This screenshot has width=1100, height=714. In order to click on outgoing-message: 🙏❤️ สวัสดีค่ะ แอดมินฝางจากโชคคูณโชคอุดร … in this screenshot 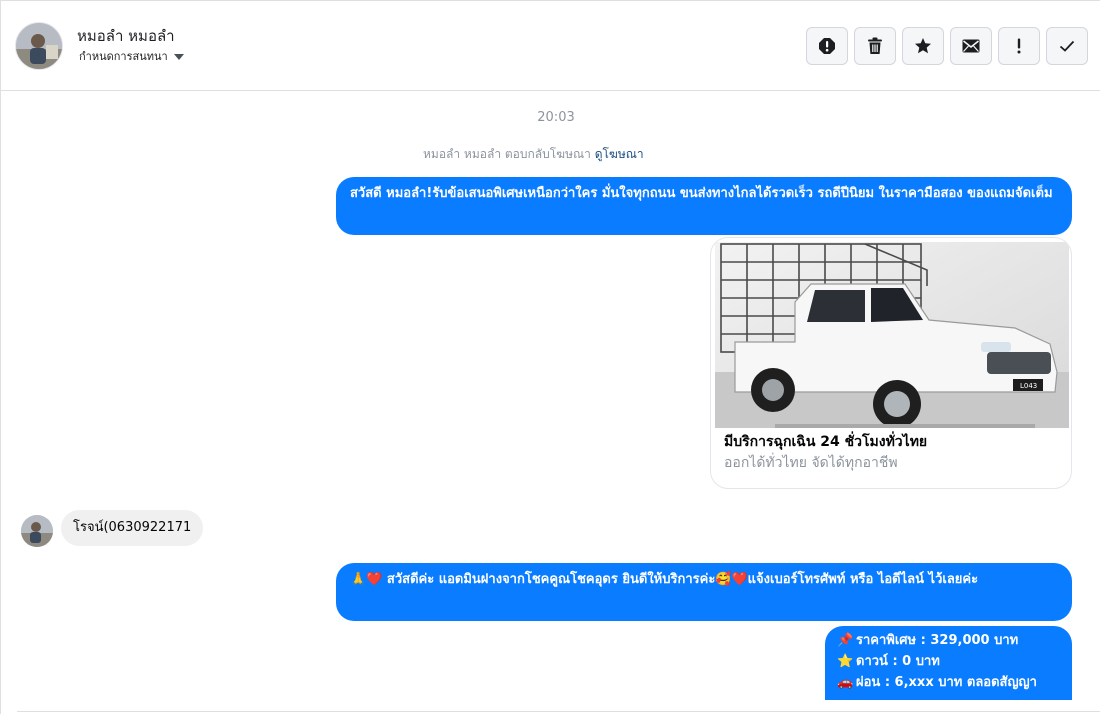, I will do `click(704, 592)`.